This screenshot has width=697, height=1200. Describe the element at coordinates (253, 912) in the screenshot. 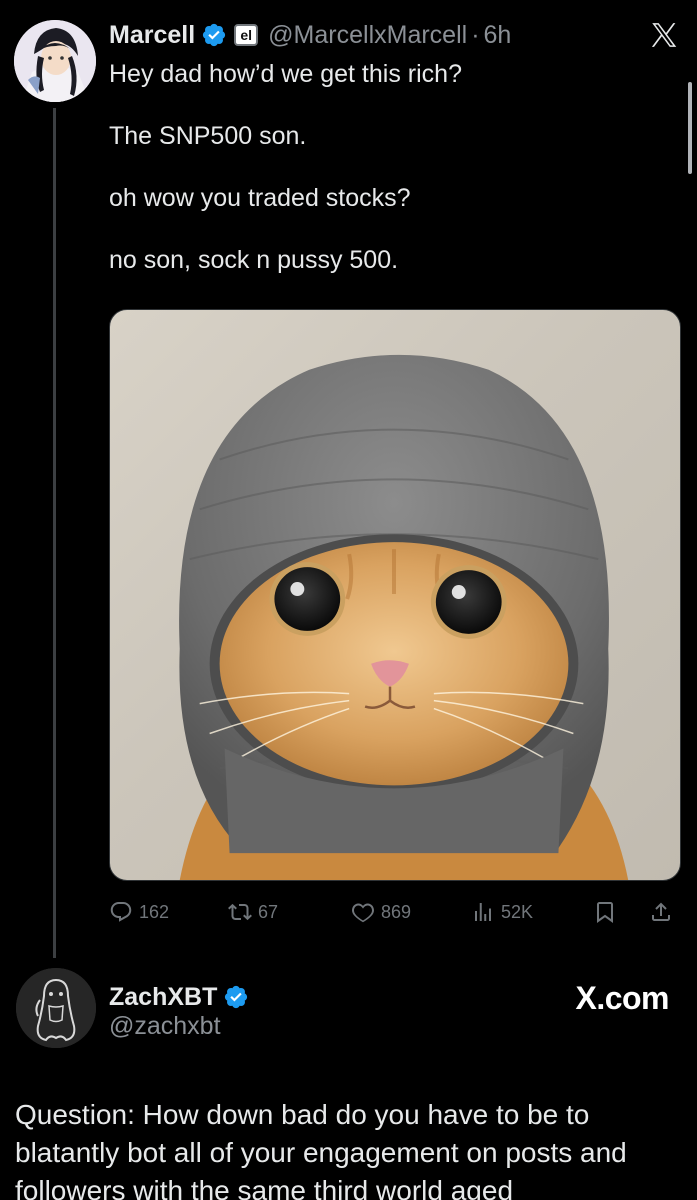

I see `repost-button: 67` at that location.